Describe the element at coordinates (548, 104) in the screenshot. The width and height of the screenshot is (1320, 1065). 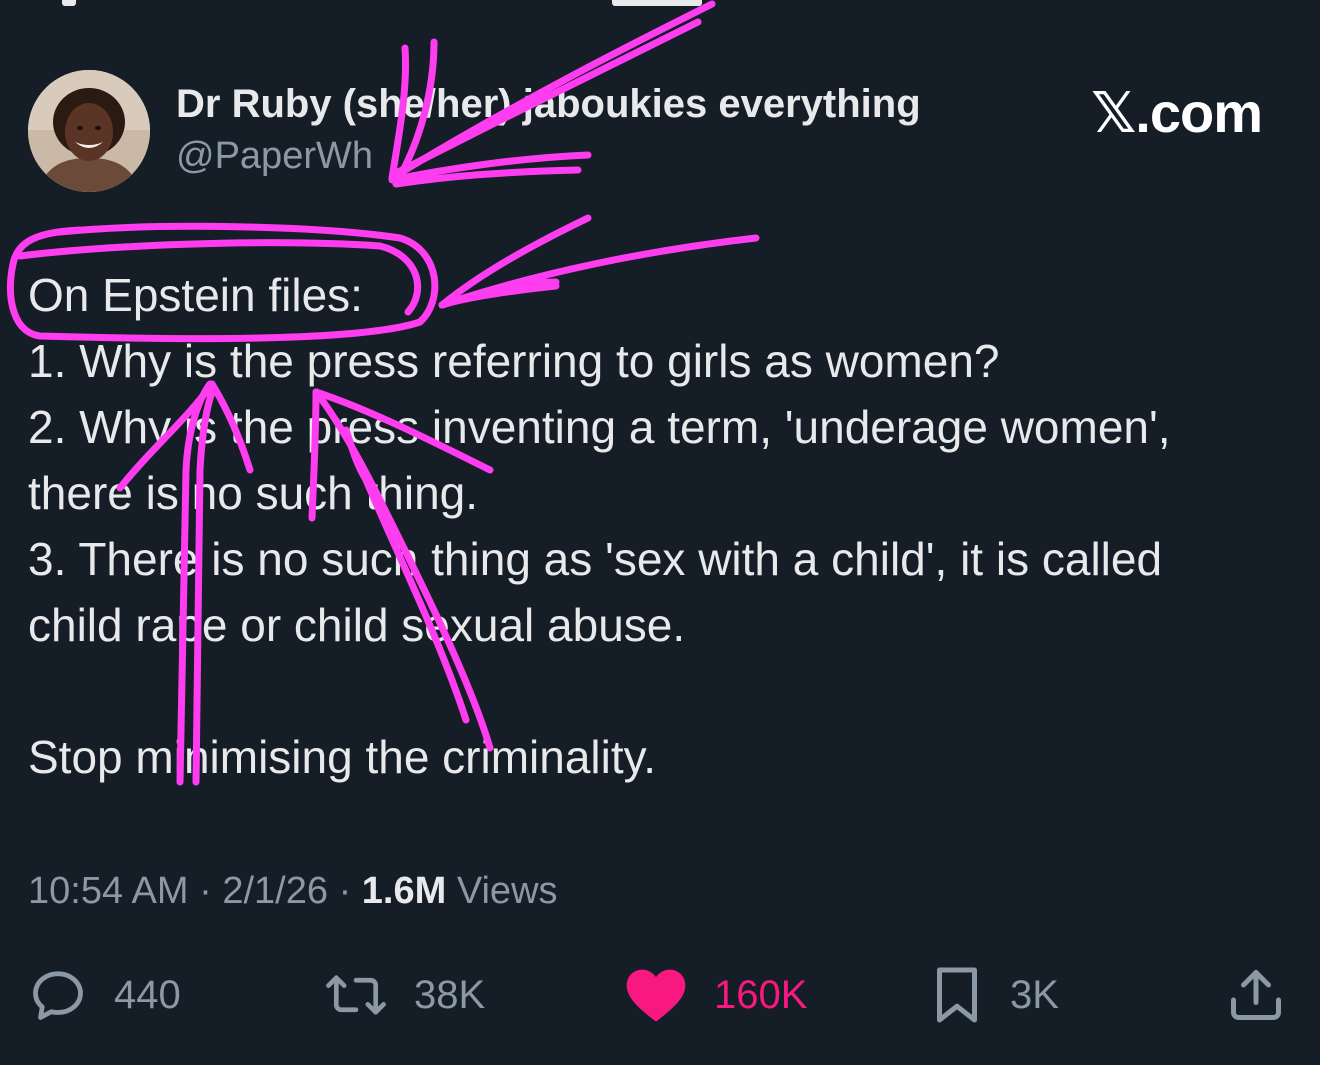
I see `author-display-name: Dr Ruby (she/her) jaboukies everything` at that location.